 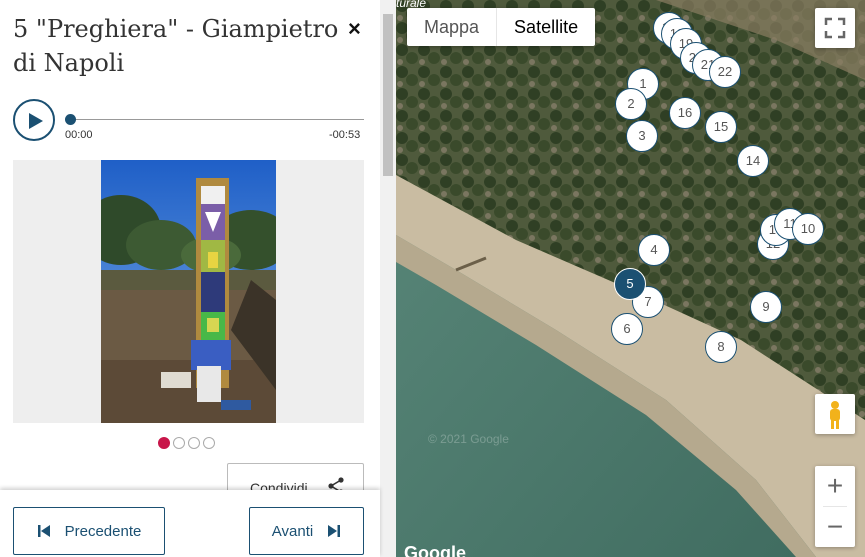 I want to click on street-view-pegman, so click(x=835, y=414).